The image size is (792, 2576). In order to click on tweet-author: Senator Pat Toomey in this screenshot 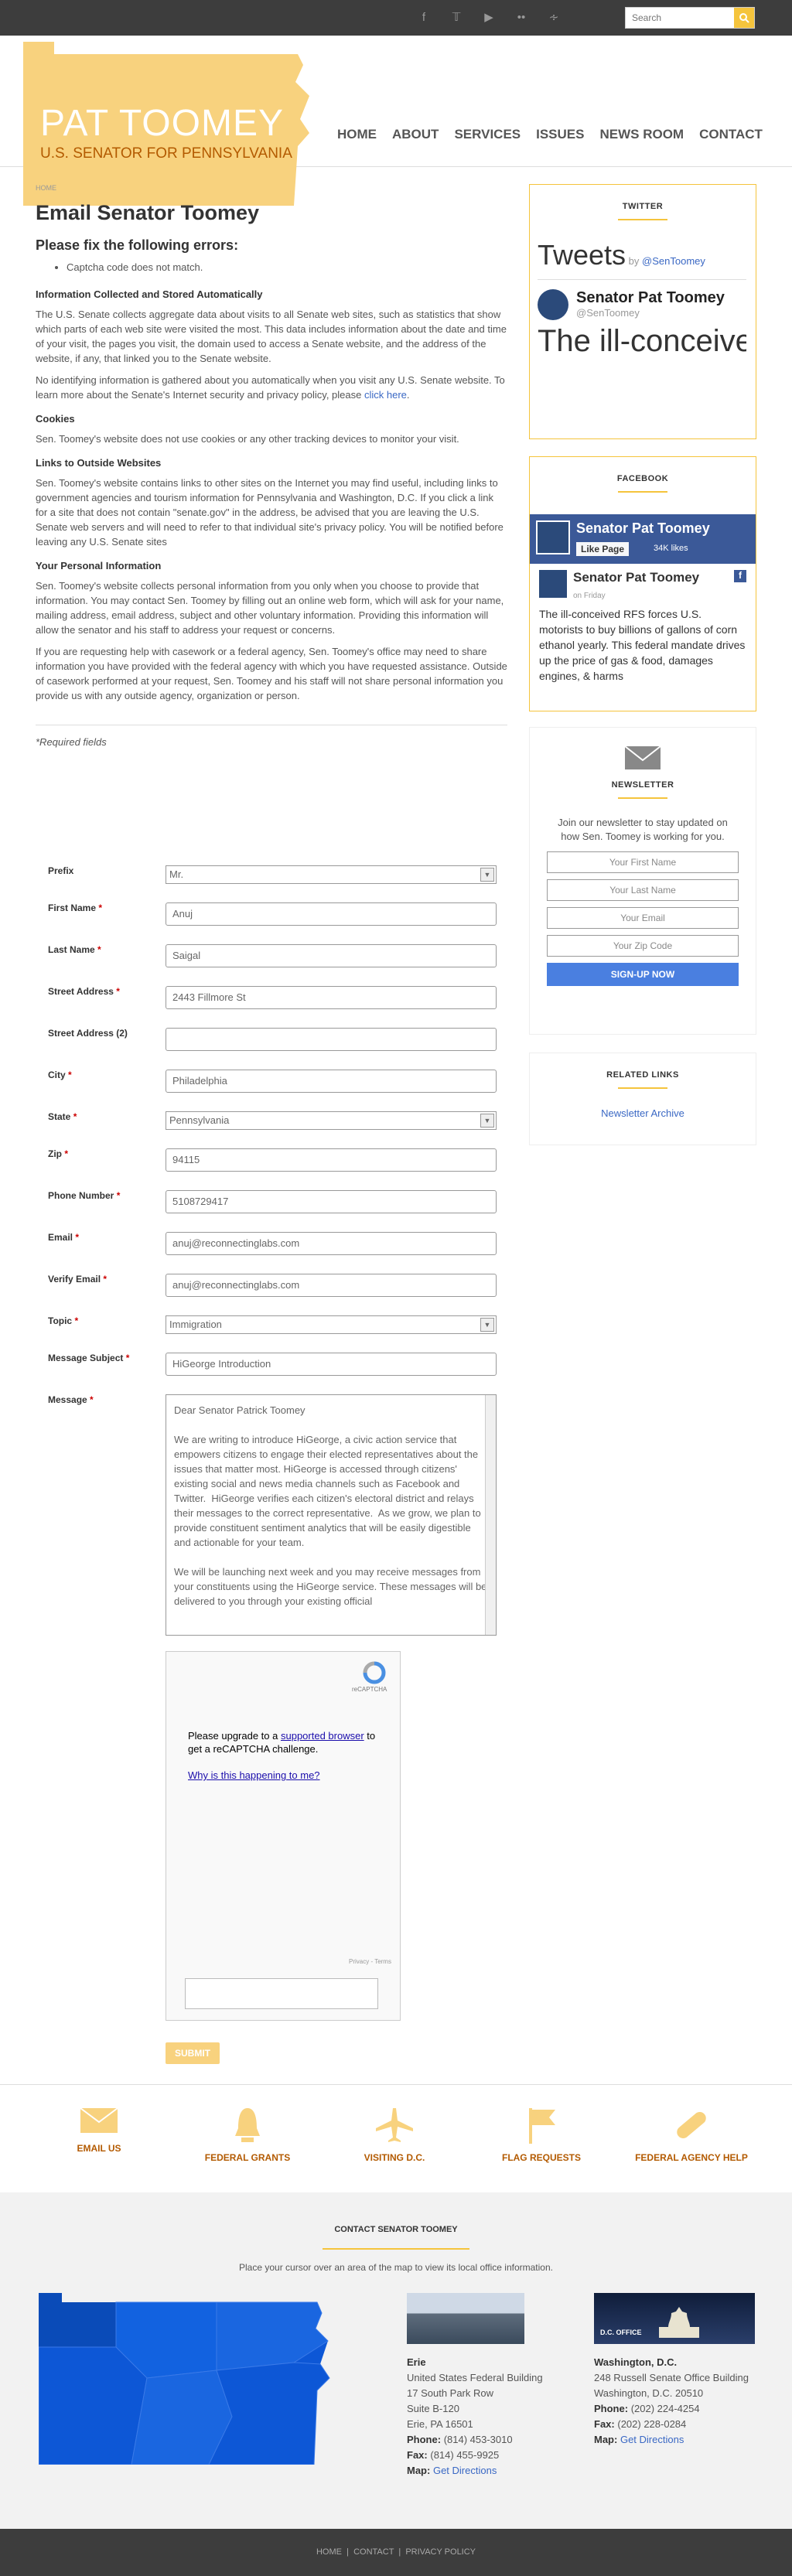, I will do `click(650, 298)`.